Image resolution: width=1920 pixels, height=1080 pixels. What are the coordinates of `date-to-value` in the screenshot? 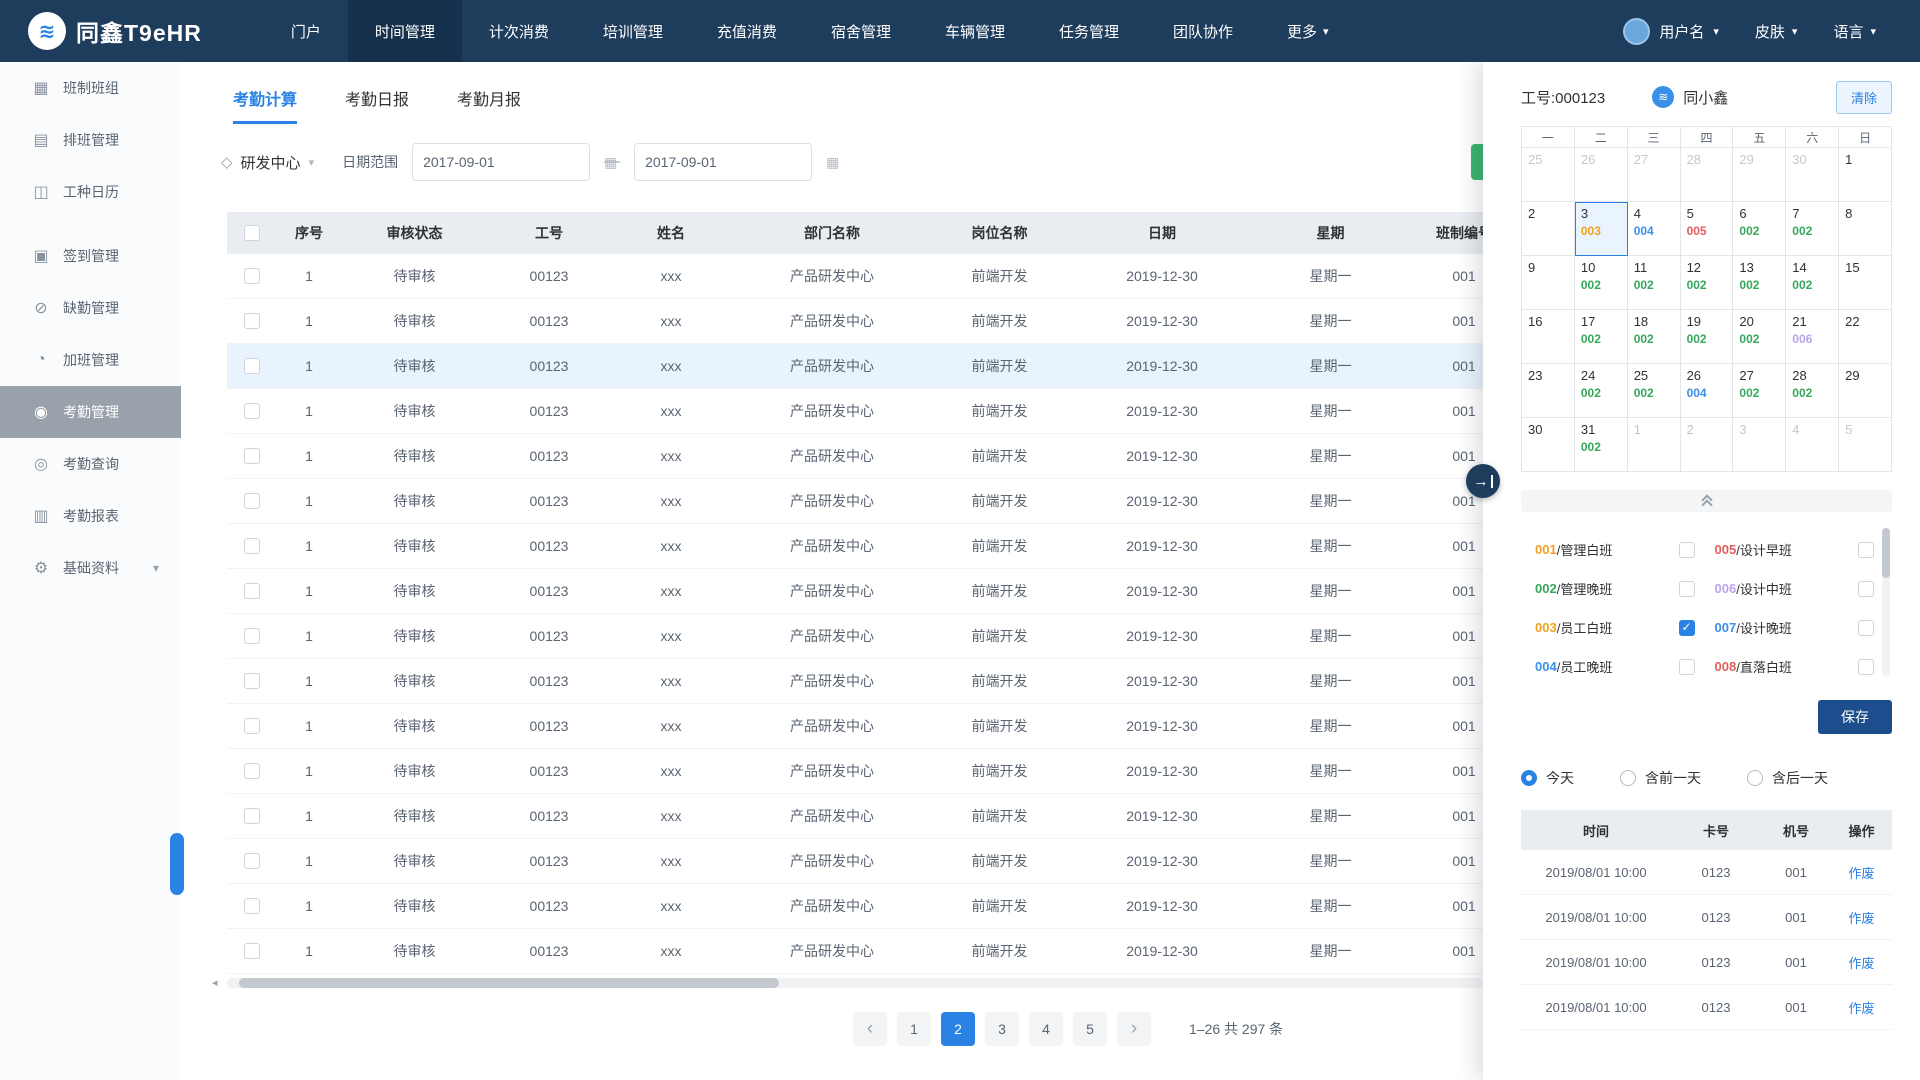 It's located at (736, 162).